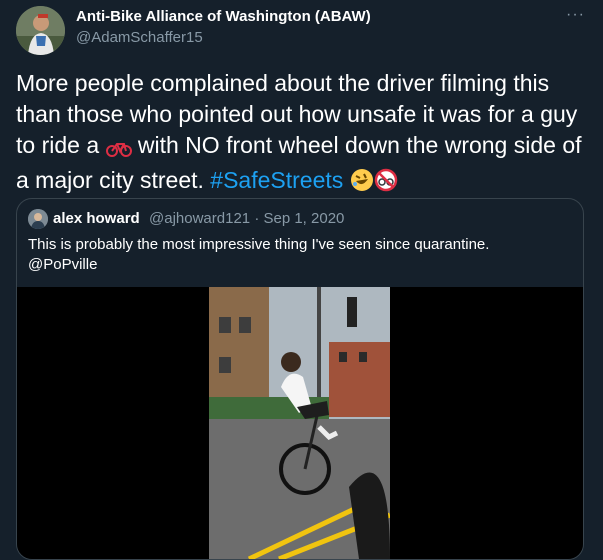 This screenshot has height=560, width=603. What do you see at coordinates (38, 219) in the screenshot?
I see `quoted-author-avatar` at bounding box center [38, 219].